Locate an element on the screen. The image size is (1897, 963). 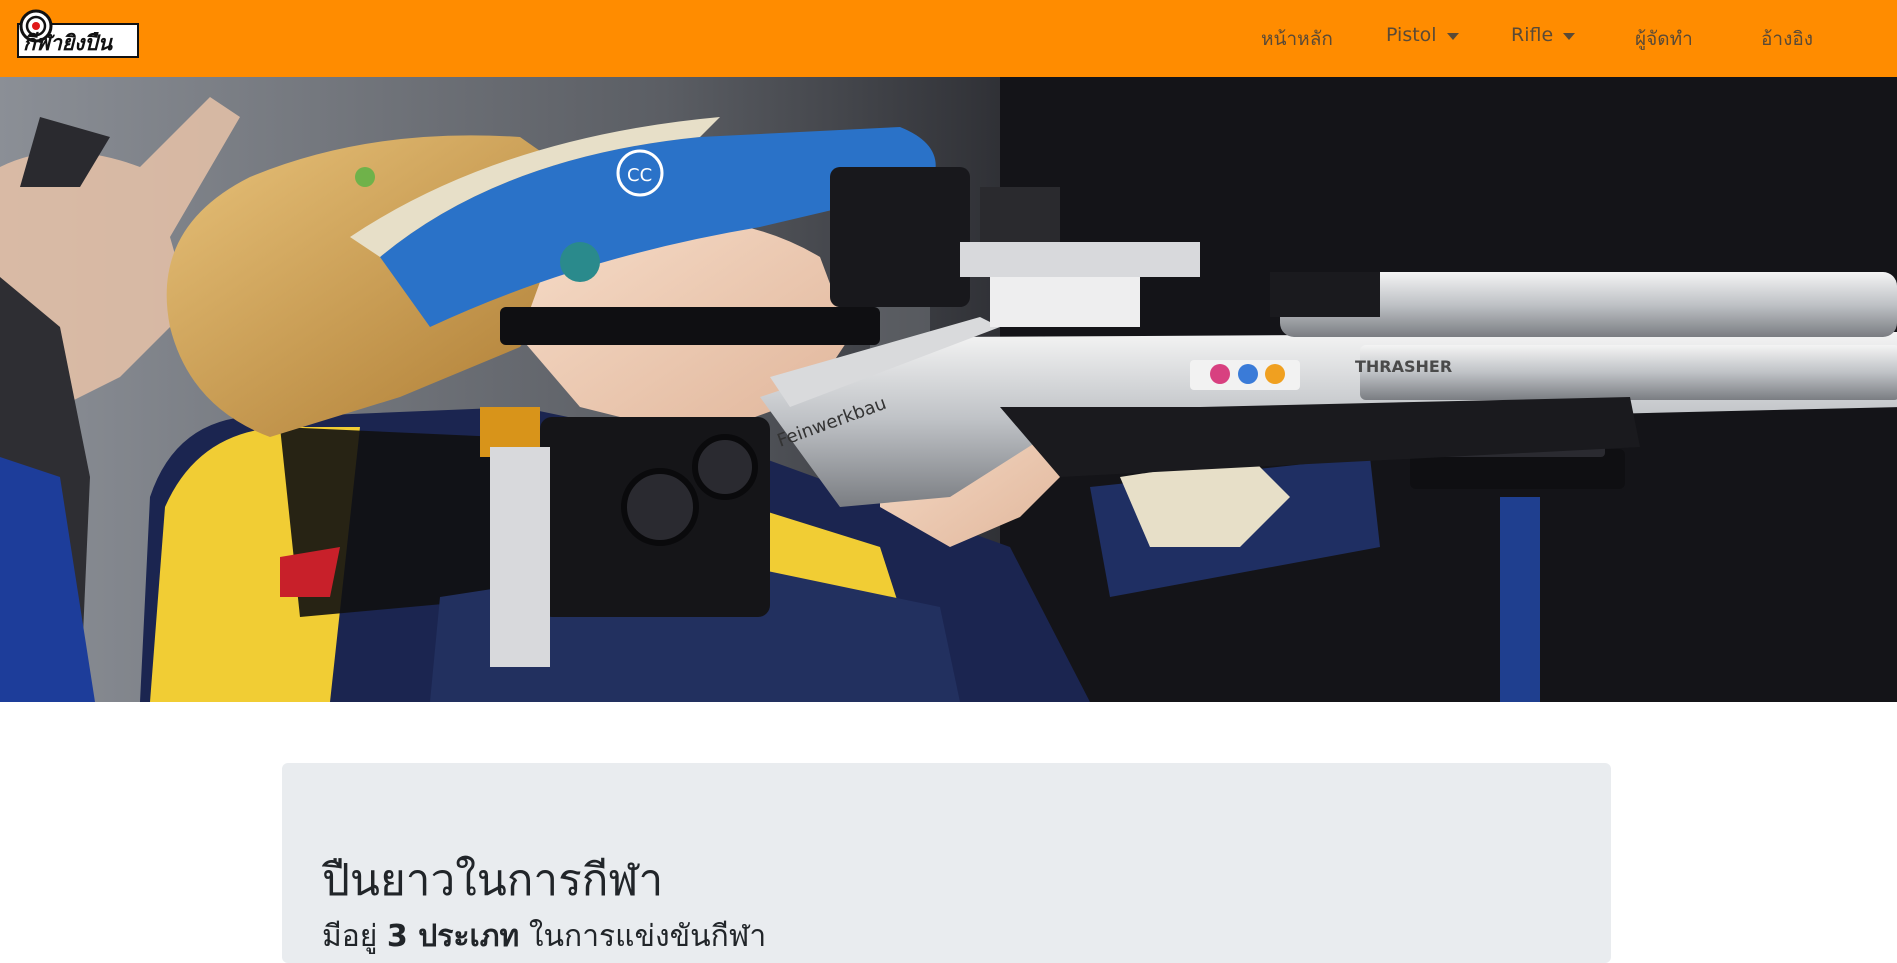
nav-home-link: หน้าหลัก is located at coordinates (1297, 39).